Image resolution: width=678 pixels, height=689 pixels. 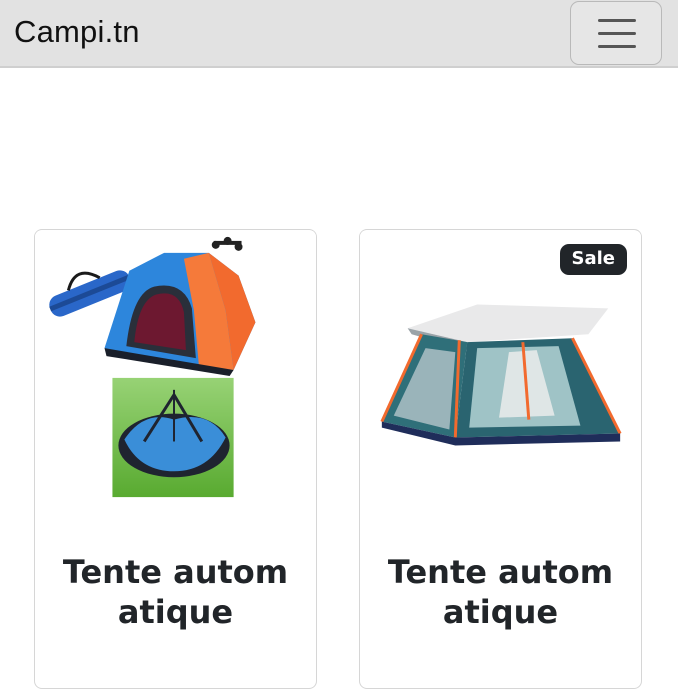 I want to click on sale-badge: Sale, so click(x=593, y=259).